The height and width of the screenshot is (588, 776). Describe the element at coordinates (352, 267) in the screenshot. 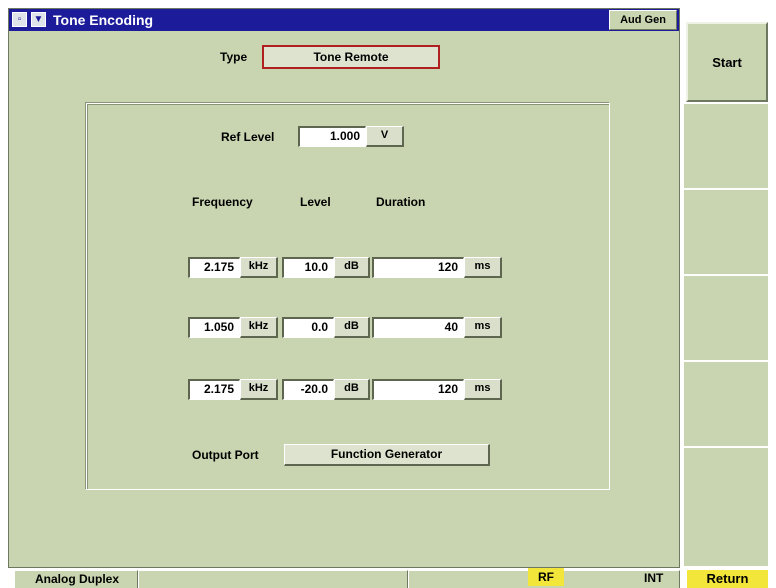

I see `tone1-level-unit: dB` at that location.